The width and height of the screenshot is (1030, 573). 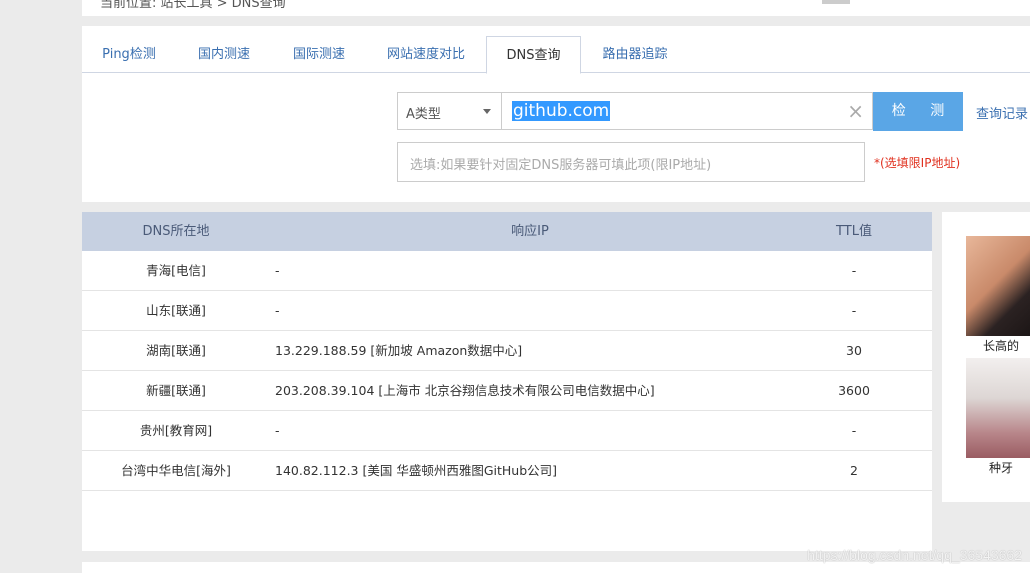 I want to click on tab-domestic-speed: 国内测速, so click(x=224, y=54).